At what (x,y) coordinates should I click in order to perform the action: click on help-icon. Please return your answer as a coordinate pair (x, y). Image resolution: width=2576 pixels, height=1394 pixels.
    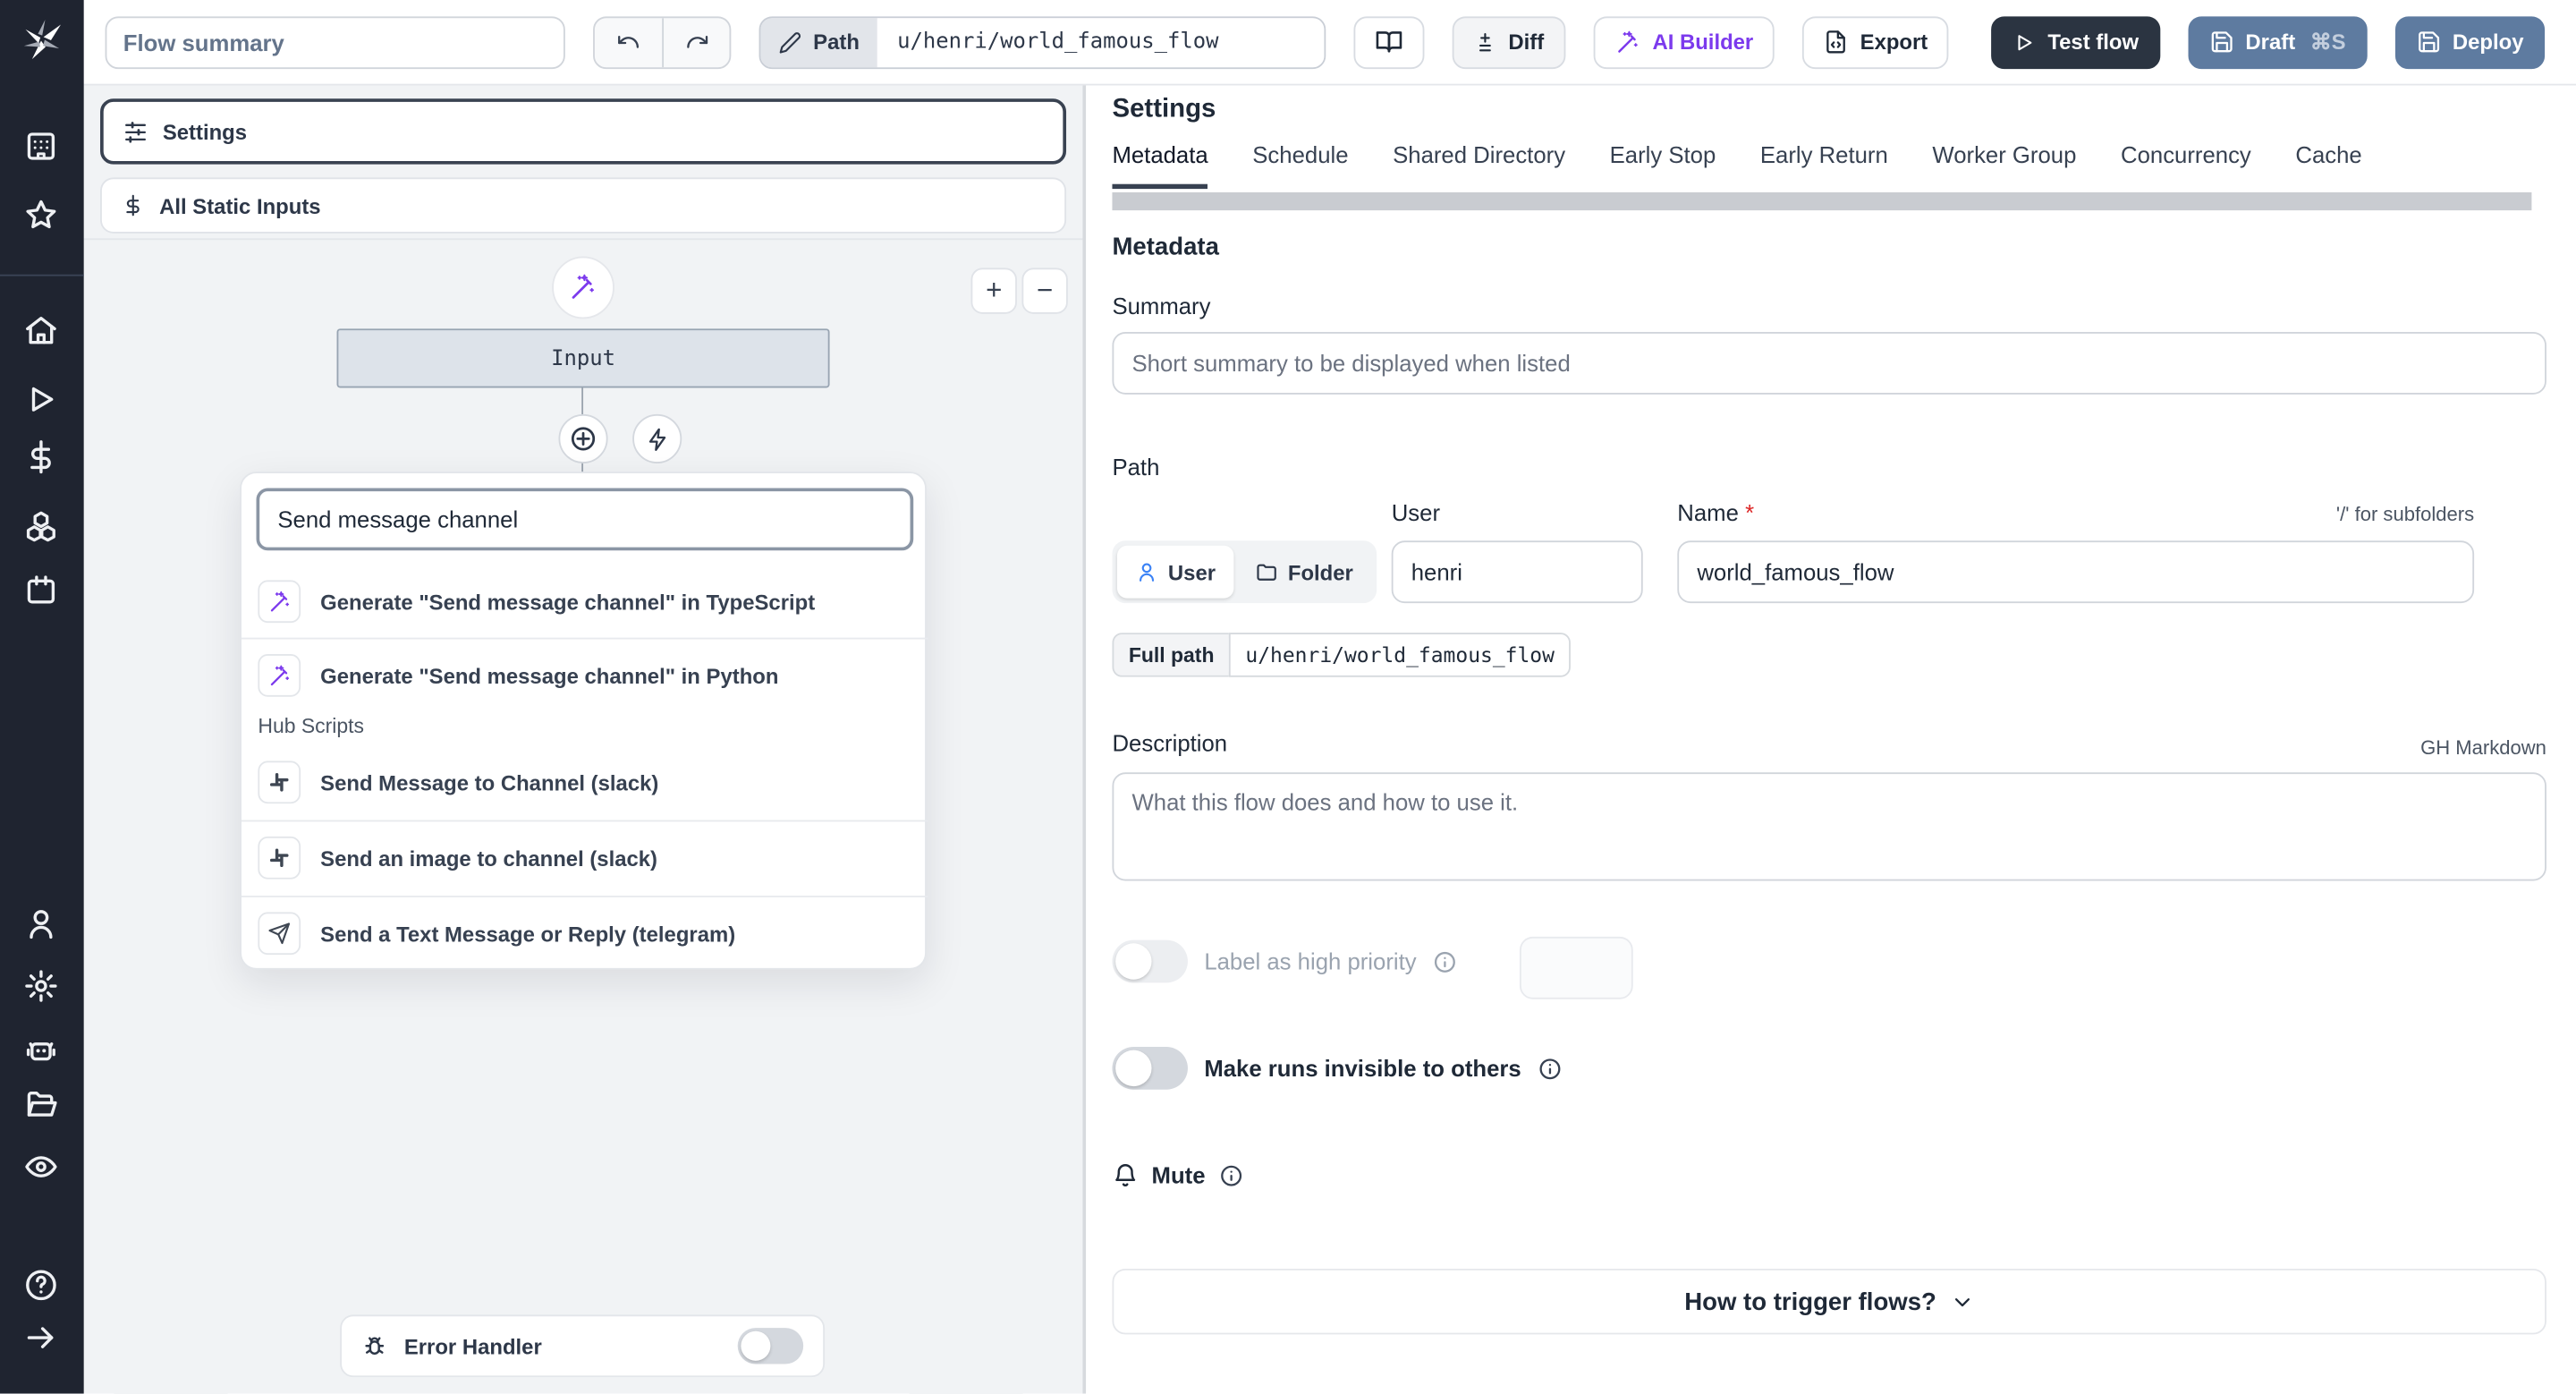
    Looking at the image, I should click on (41, 1285).